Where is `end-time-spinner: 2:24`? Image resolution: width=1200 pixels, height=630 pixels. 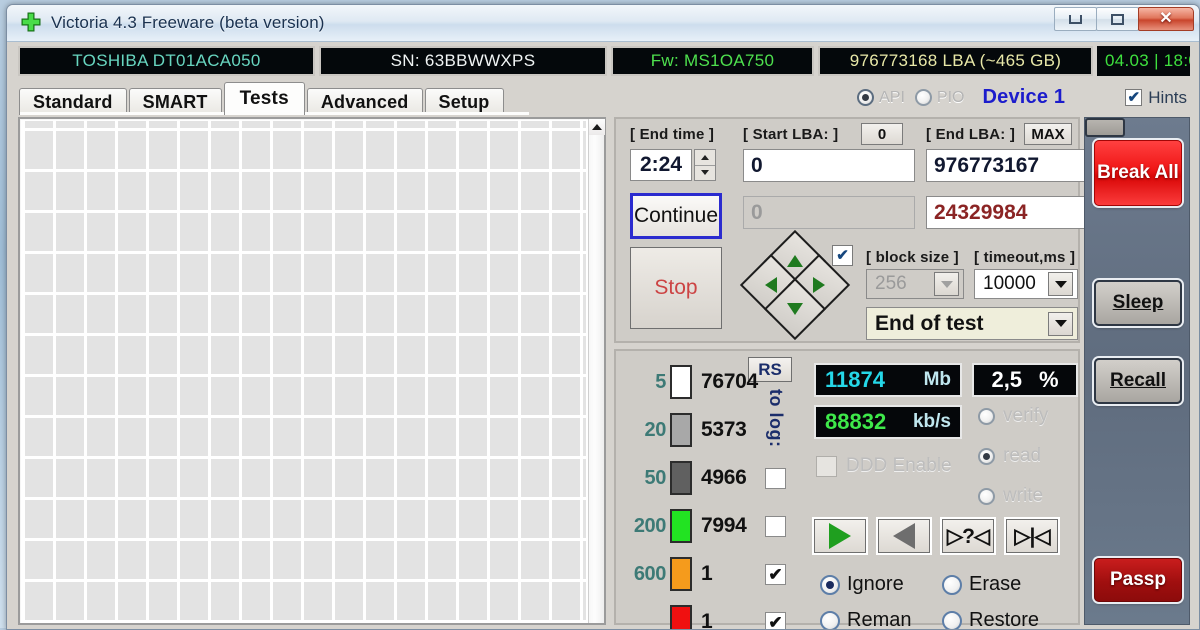 end-time-spinner: 2:24 is located at coordinates (673, 165).